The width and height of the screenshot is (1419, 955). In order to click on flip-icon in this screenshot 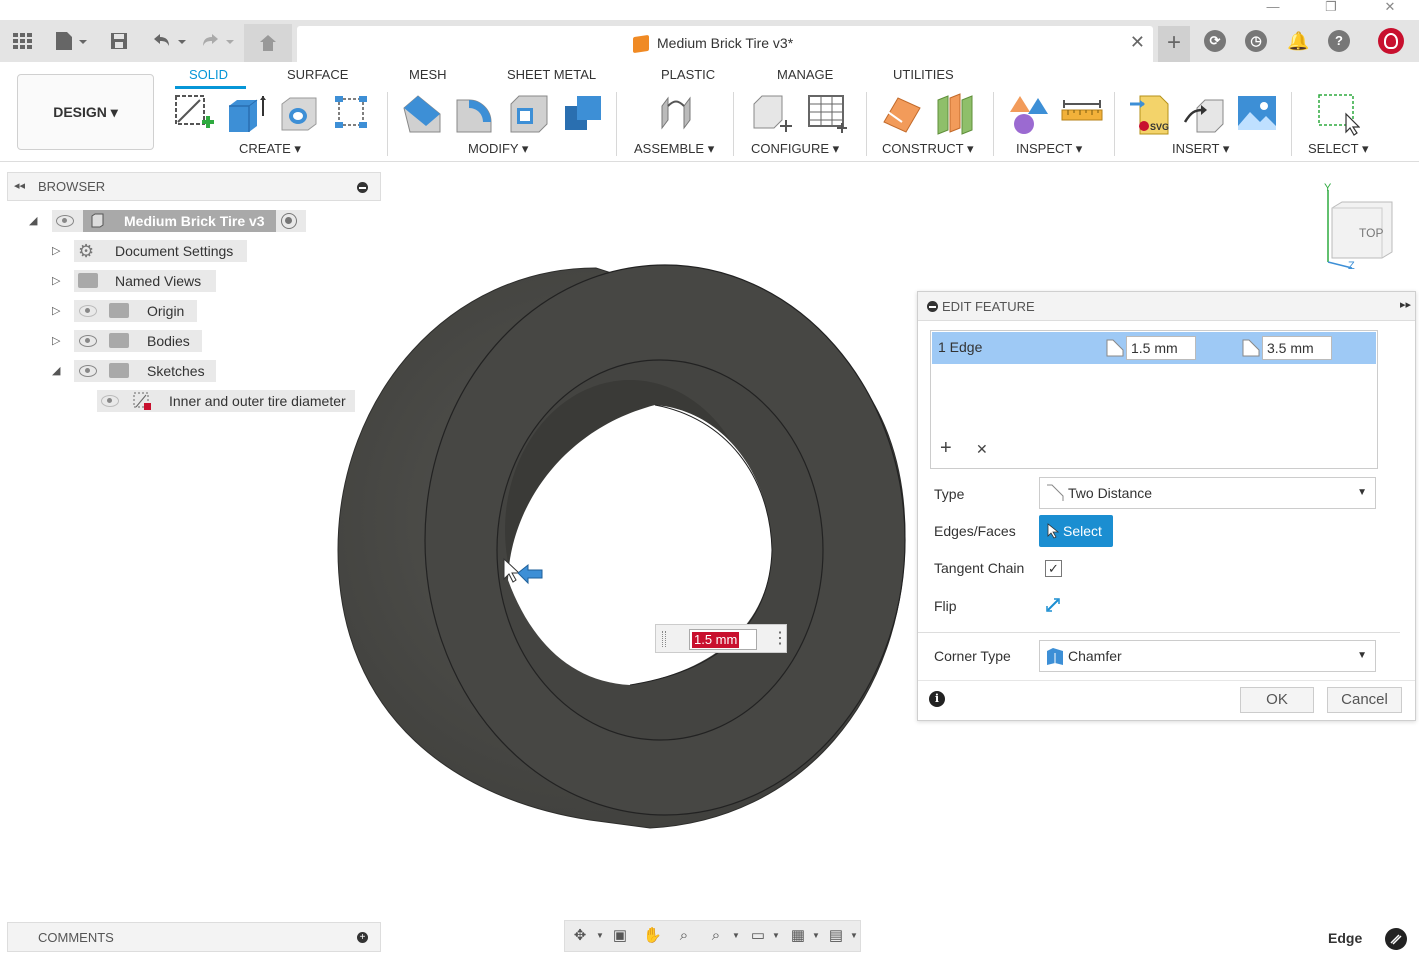, I will do `click(1053, 605)`.